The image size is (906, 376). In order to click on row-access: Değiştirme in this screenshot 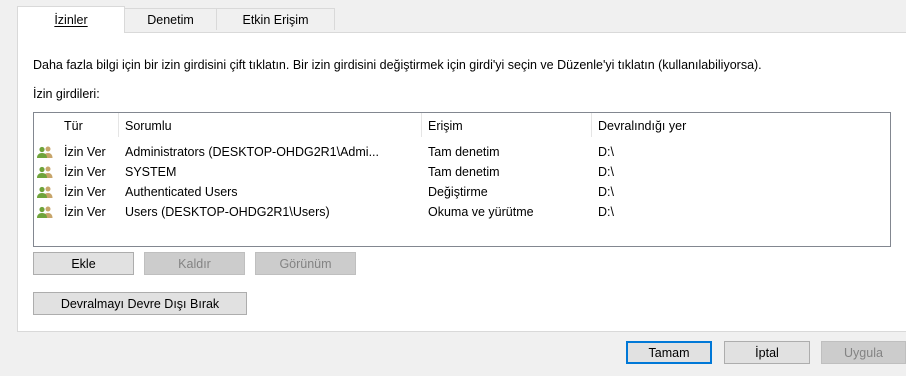, I will do `click(458, 192)`.